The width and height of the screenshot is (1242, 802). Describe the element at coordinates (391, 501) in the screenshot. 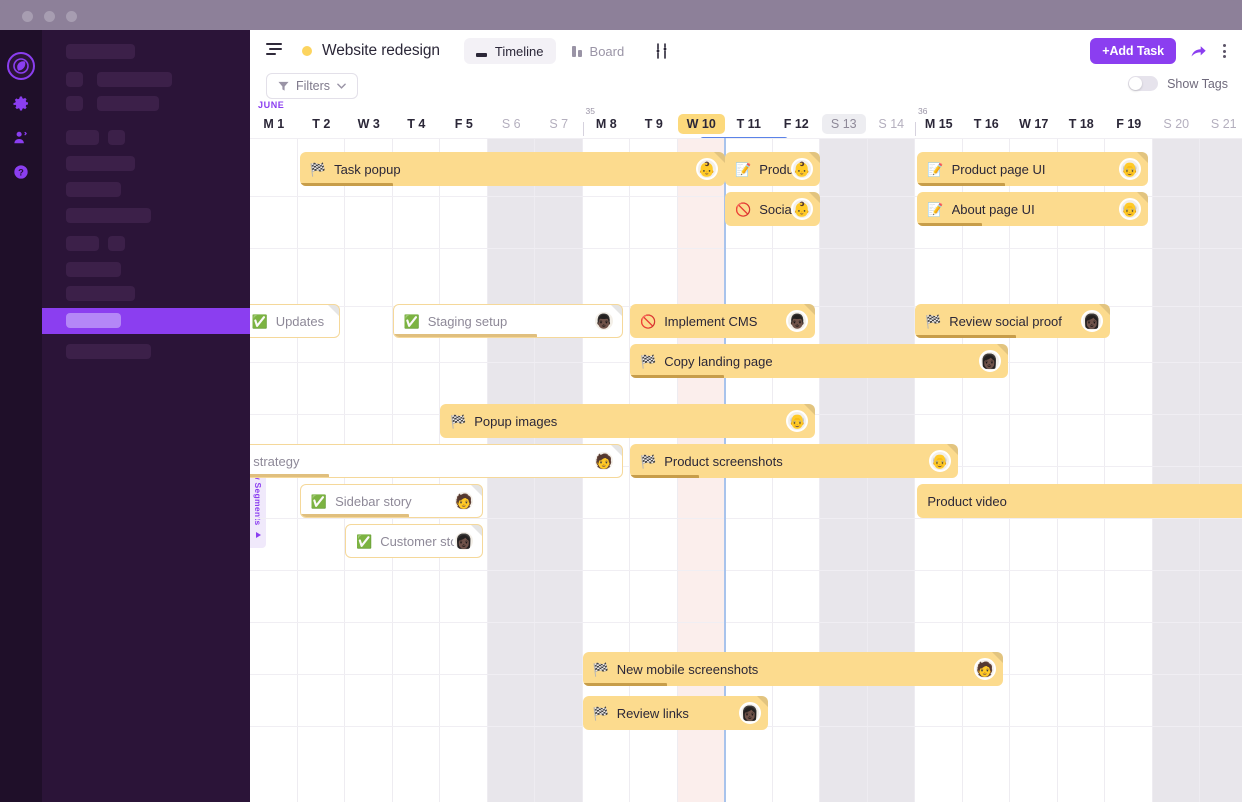

I see `task-bar: ✅ Sidebar story 🧑` at that location.